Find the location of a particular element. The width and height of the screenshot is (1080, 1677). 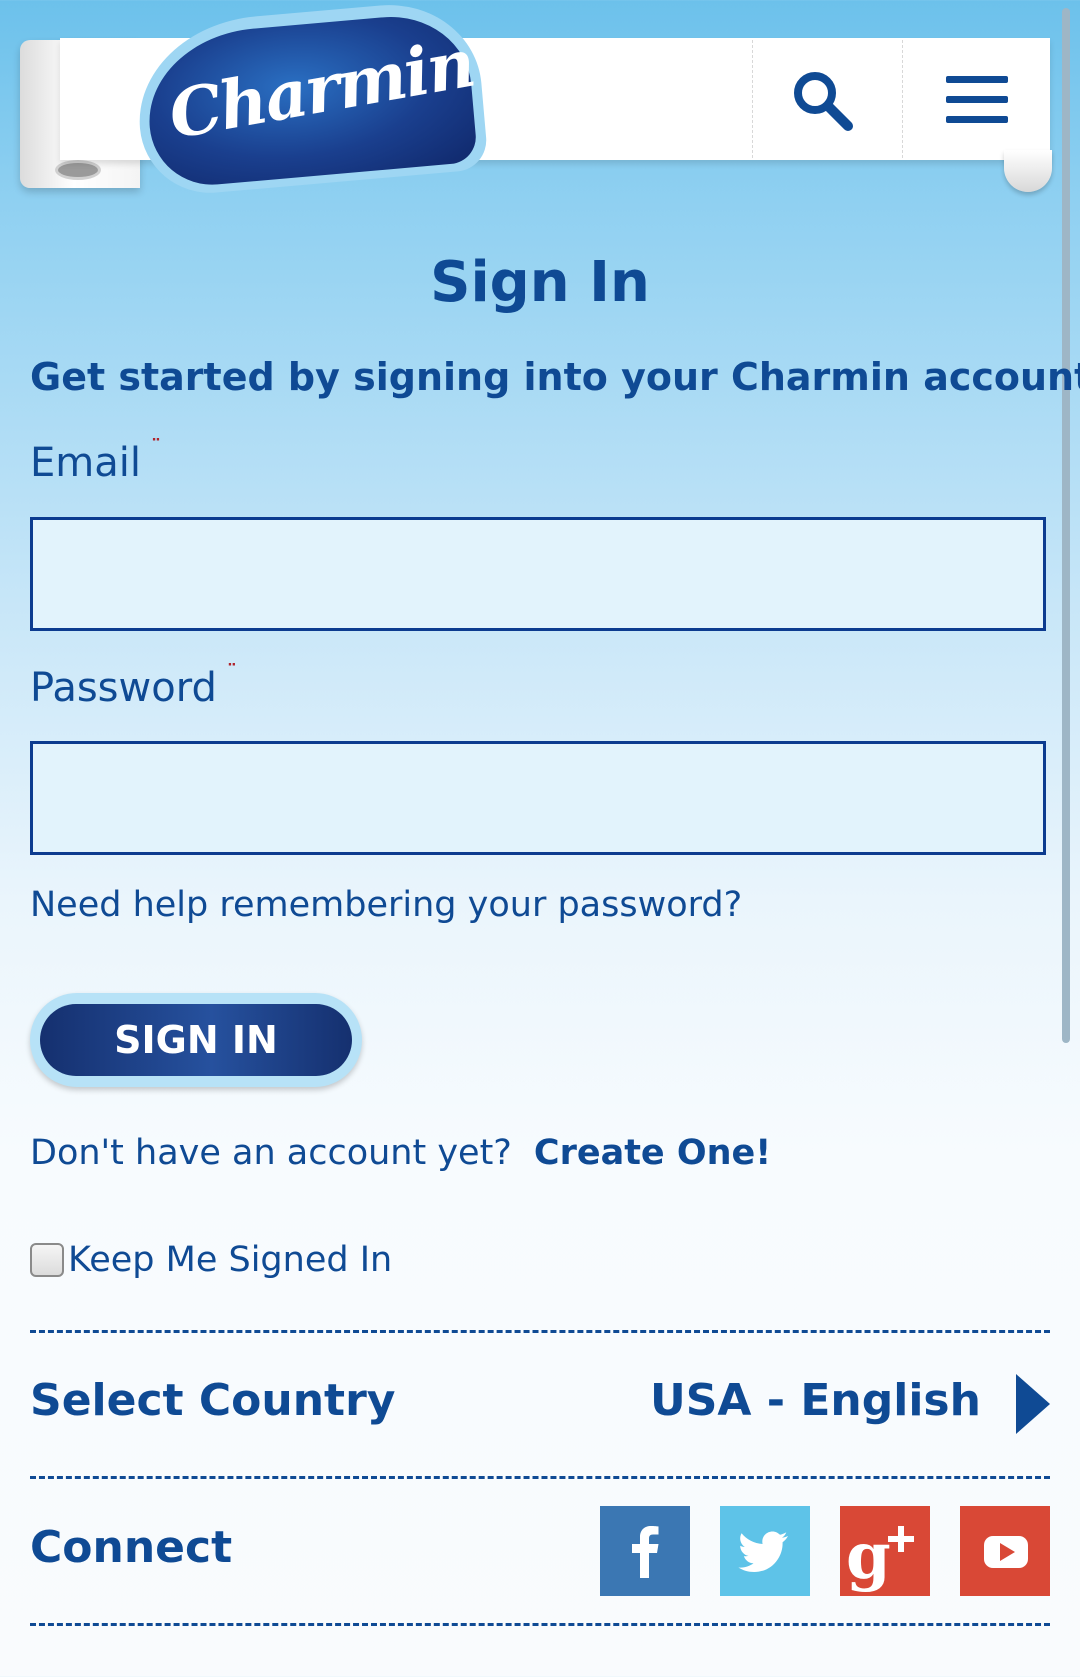

email-label-text: Email is located at coordinates (85, 463).